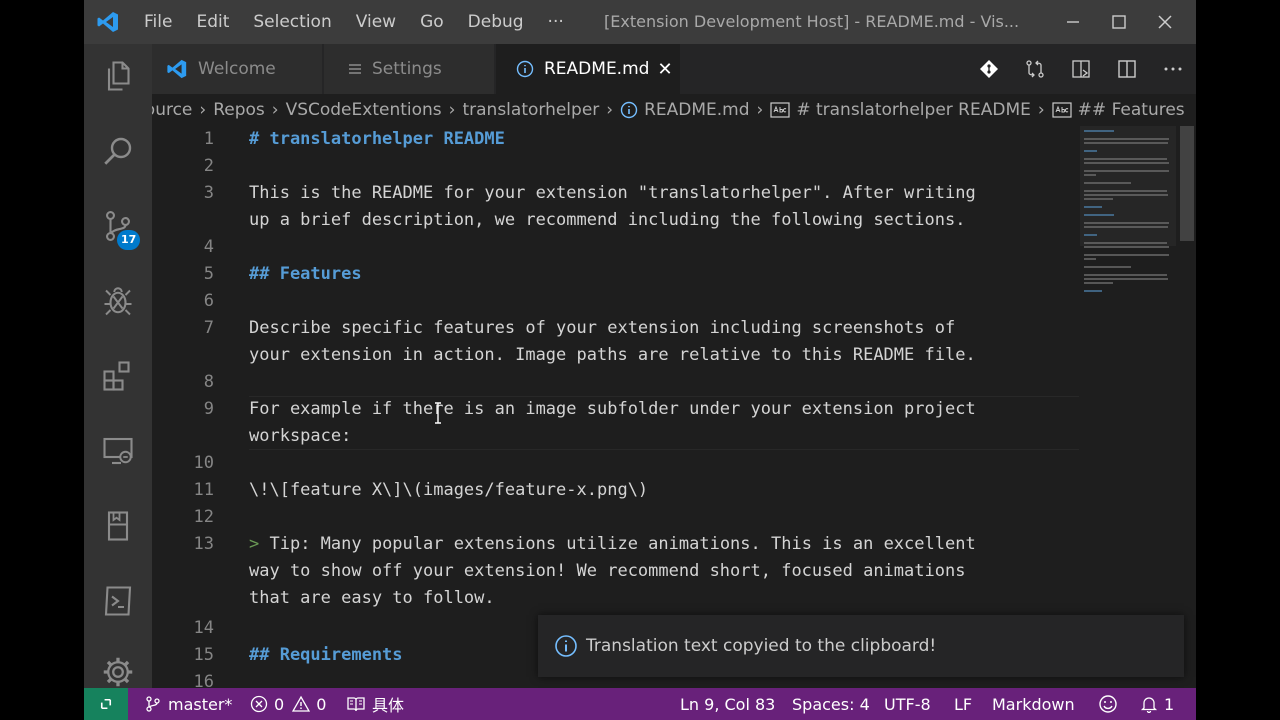 The height and width of the screenshot is (720, 1280). I want to click on vertical-scrollbar, so click(1186, 407).